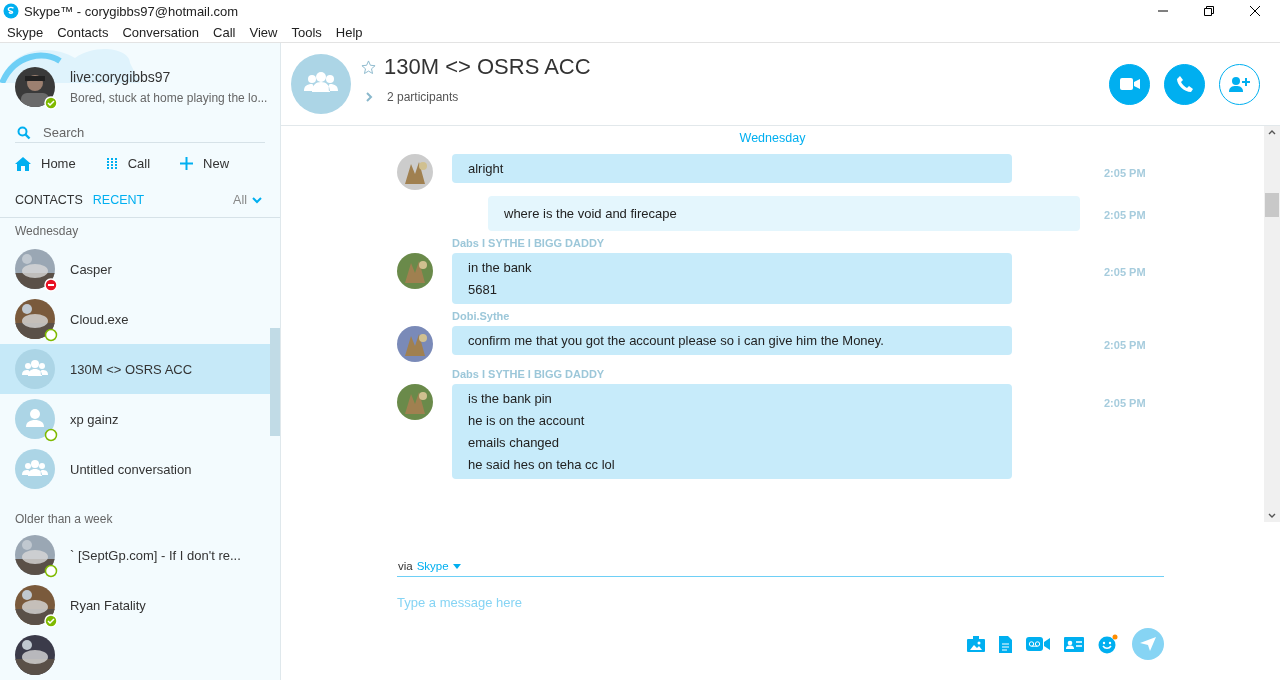 The width and height of the screenshot is (1280, 680). I want to click on message-text: in the bank, so click(500, 267).